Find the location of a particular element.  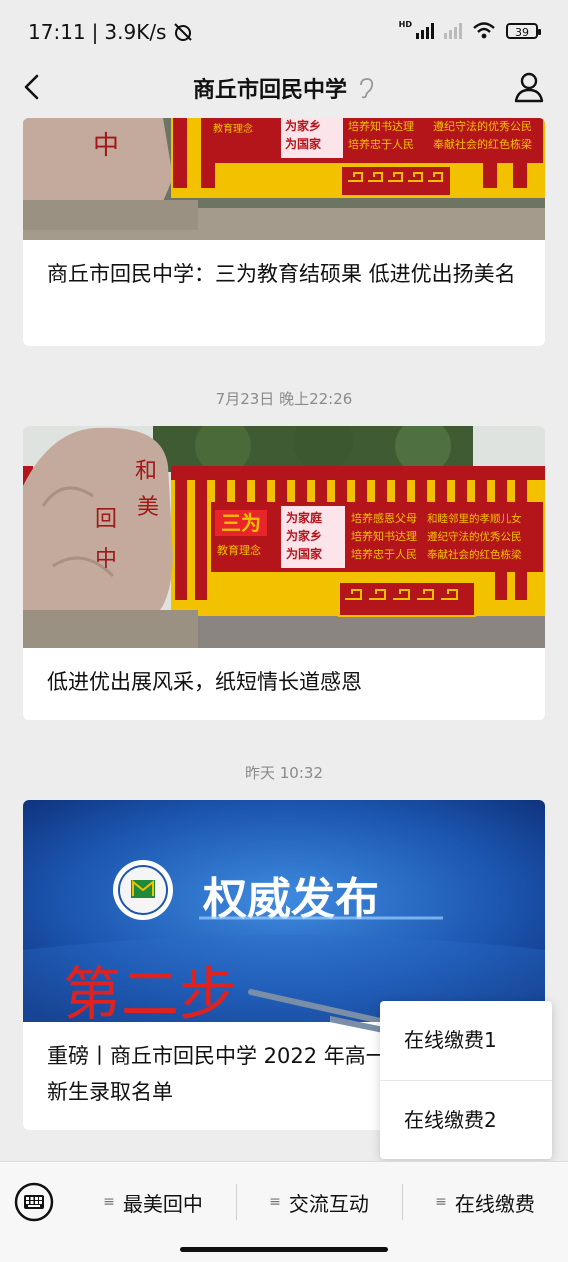

img-weijia-2: 为家乡 is located at coordinates (303, 125).